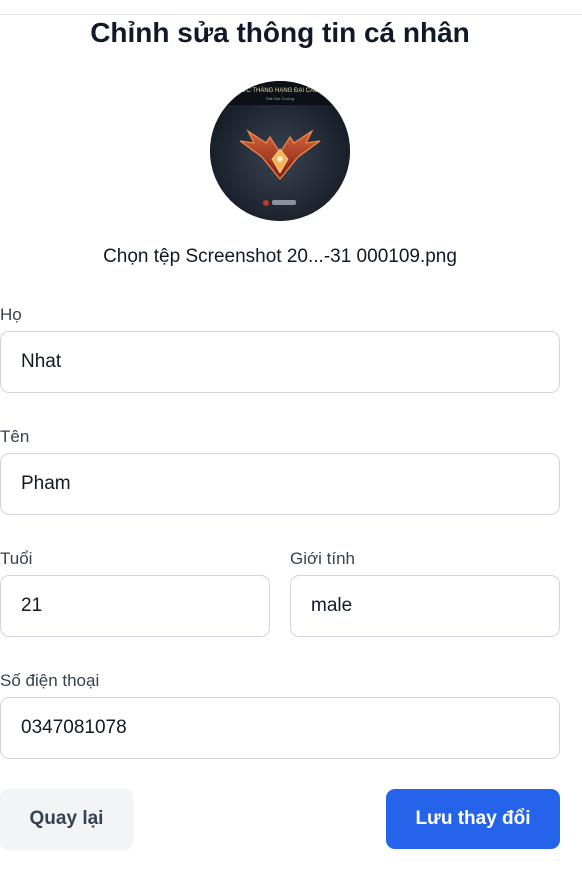 The height and width of the screenshot is (875, 582). What do you see at coordinates (280, 728) in the screenshot?
I see `phone-input` at bounding box center [280, 728].